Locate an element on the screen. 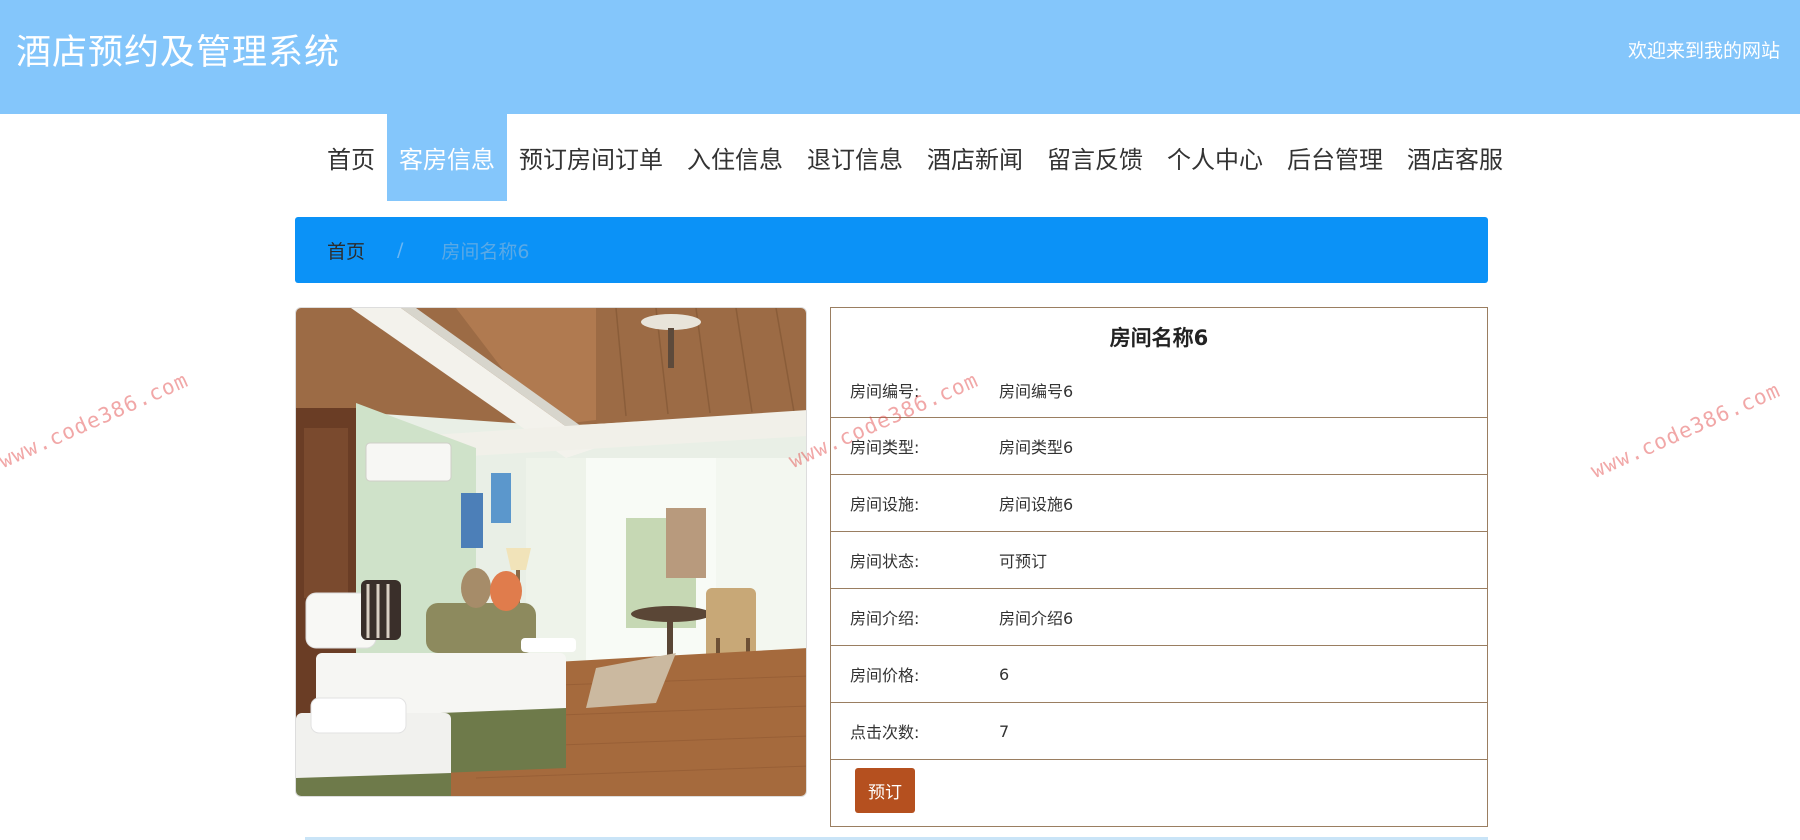 The height and width of the screenshot is (840, 1800). detail-row-room-price: 房间价格: 6 is located at coordinates (1159, 673).